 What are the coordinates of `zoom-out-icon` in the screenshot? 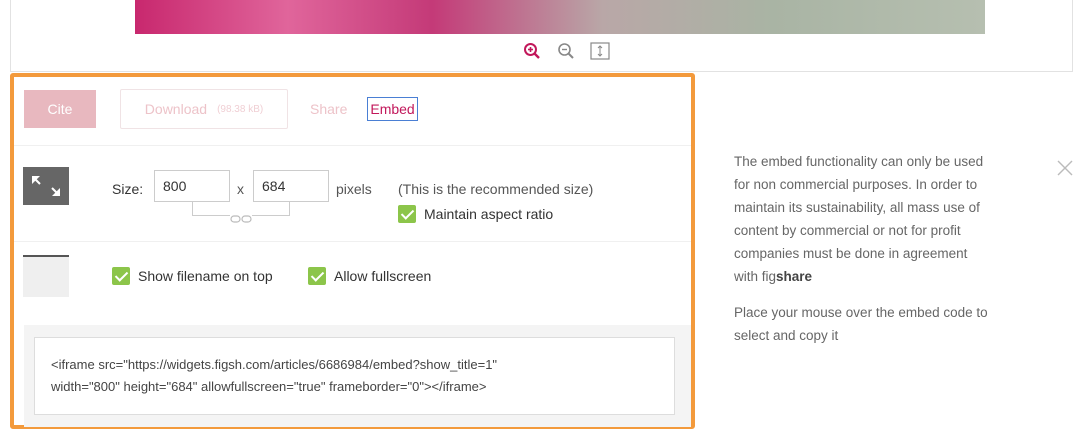 It's located at (566, 51).